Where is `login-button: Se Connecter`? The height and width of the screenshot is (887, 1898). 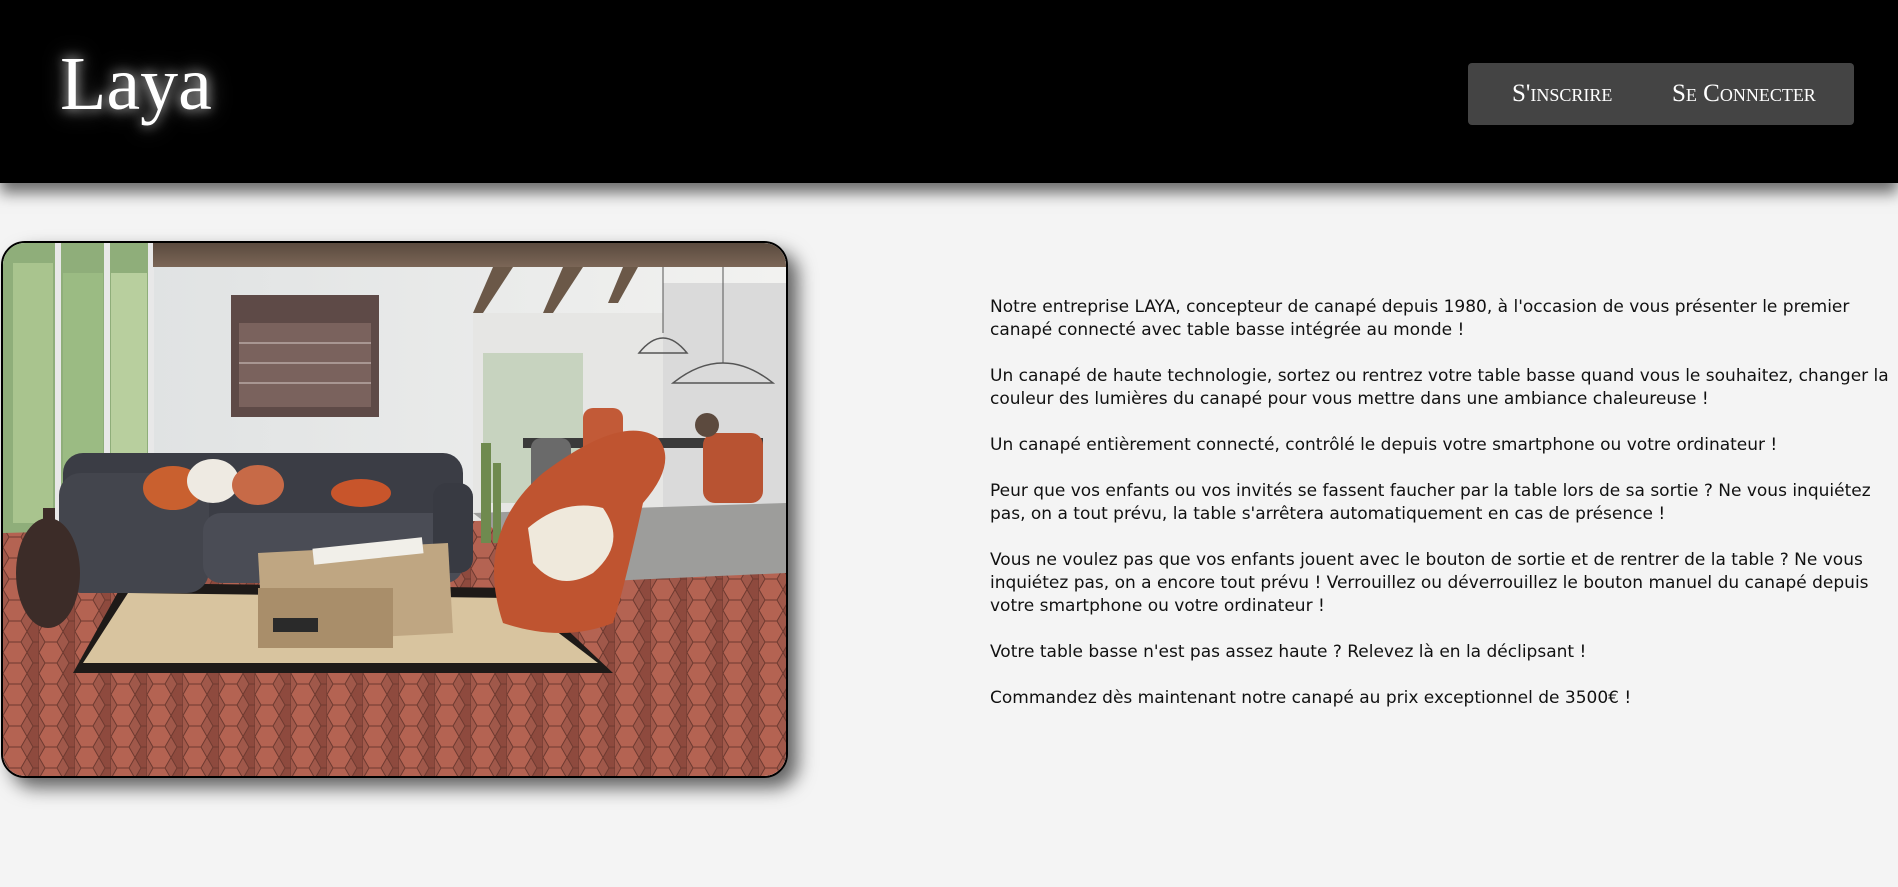
login-button: Se Connecter is located at coordinates (1744, 94).